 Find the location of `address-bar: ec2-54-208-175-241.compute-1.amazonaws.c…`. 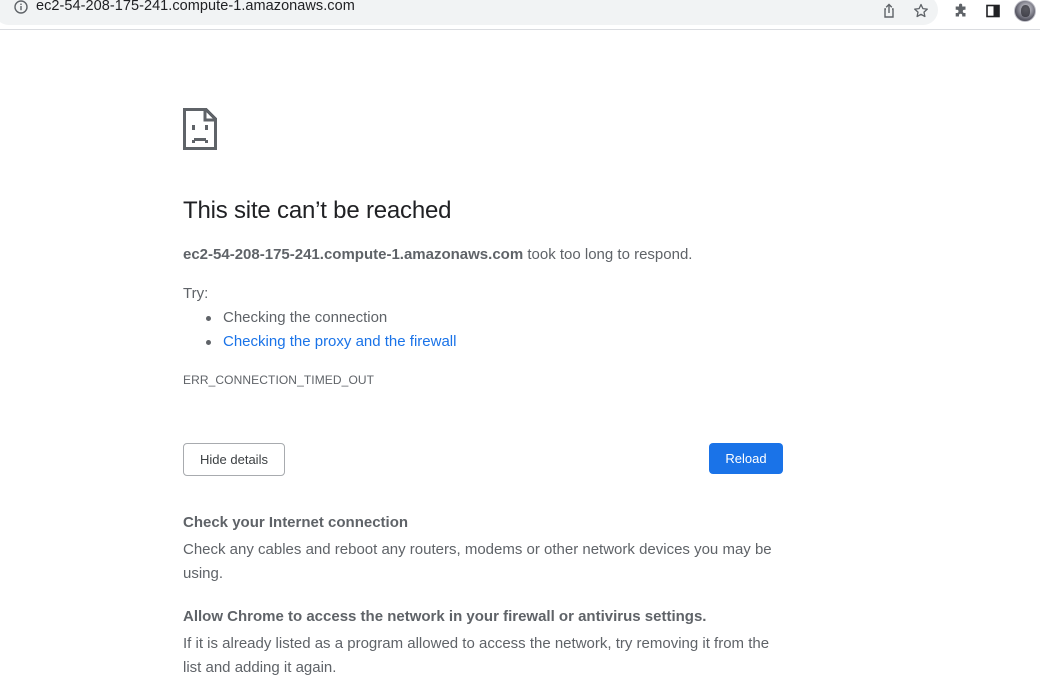

address-bar: ec2-54-208-175-241.compute-1.amazonaws.c… is located at coordinates (469, 12).